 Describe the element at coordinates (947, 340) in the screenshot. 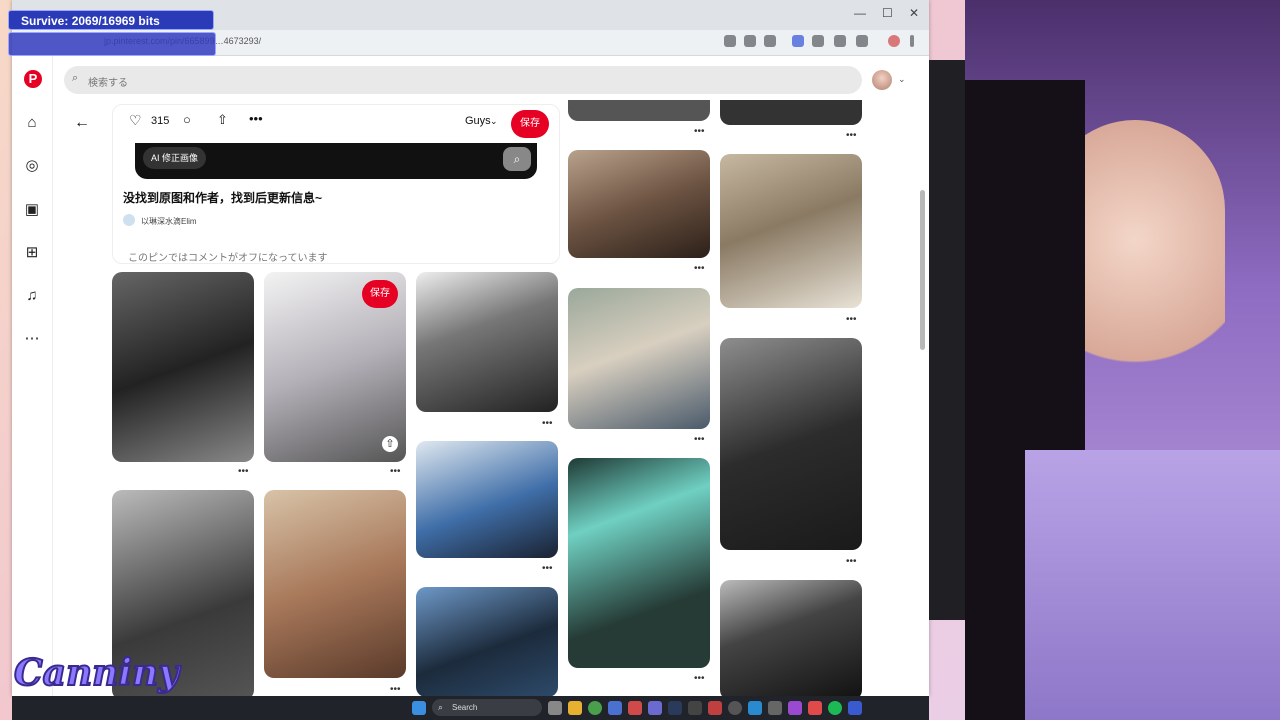

I see `background-window` at that location.